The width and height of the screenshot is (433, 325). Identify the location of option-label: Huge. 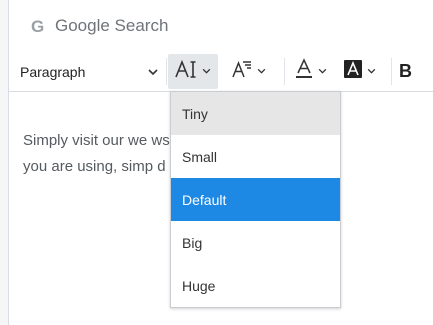
(199, 285).